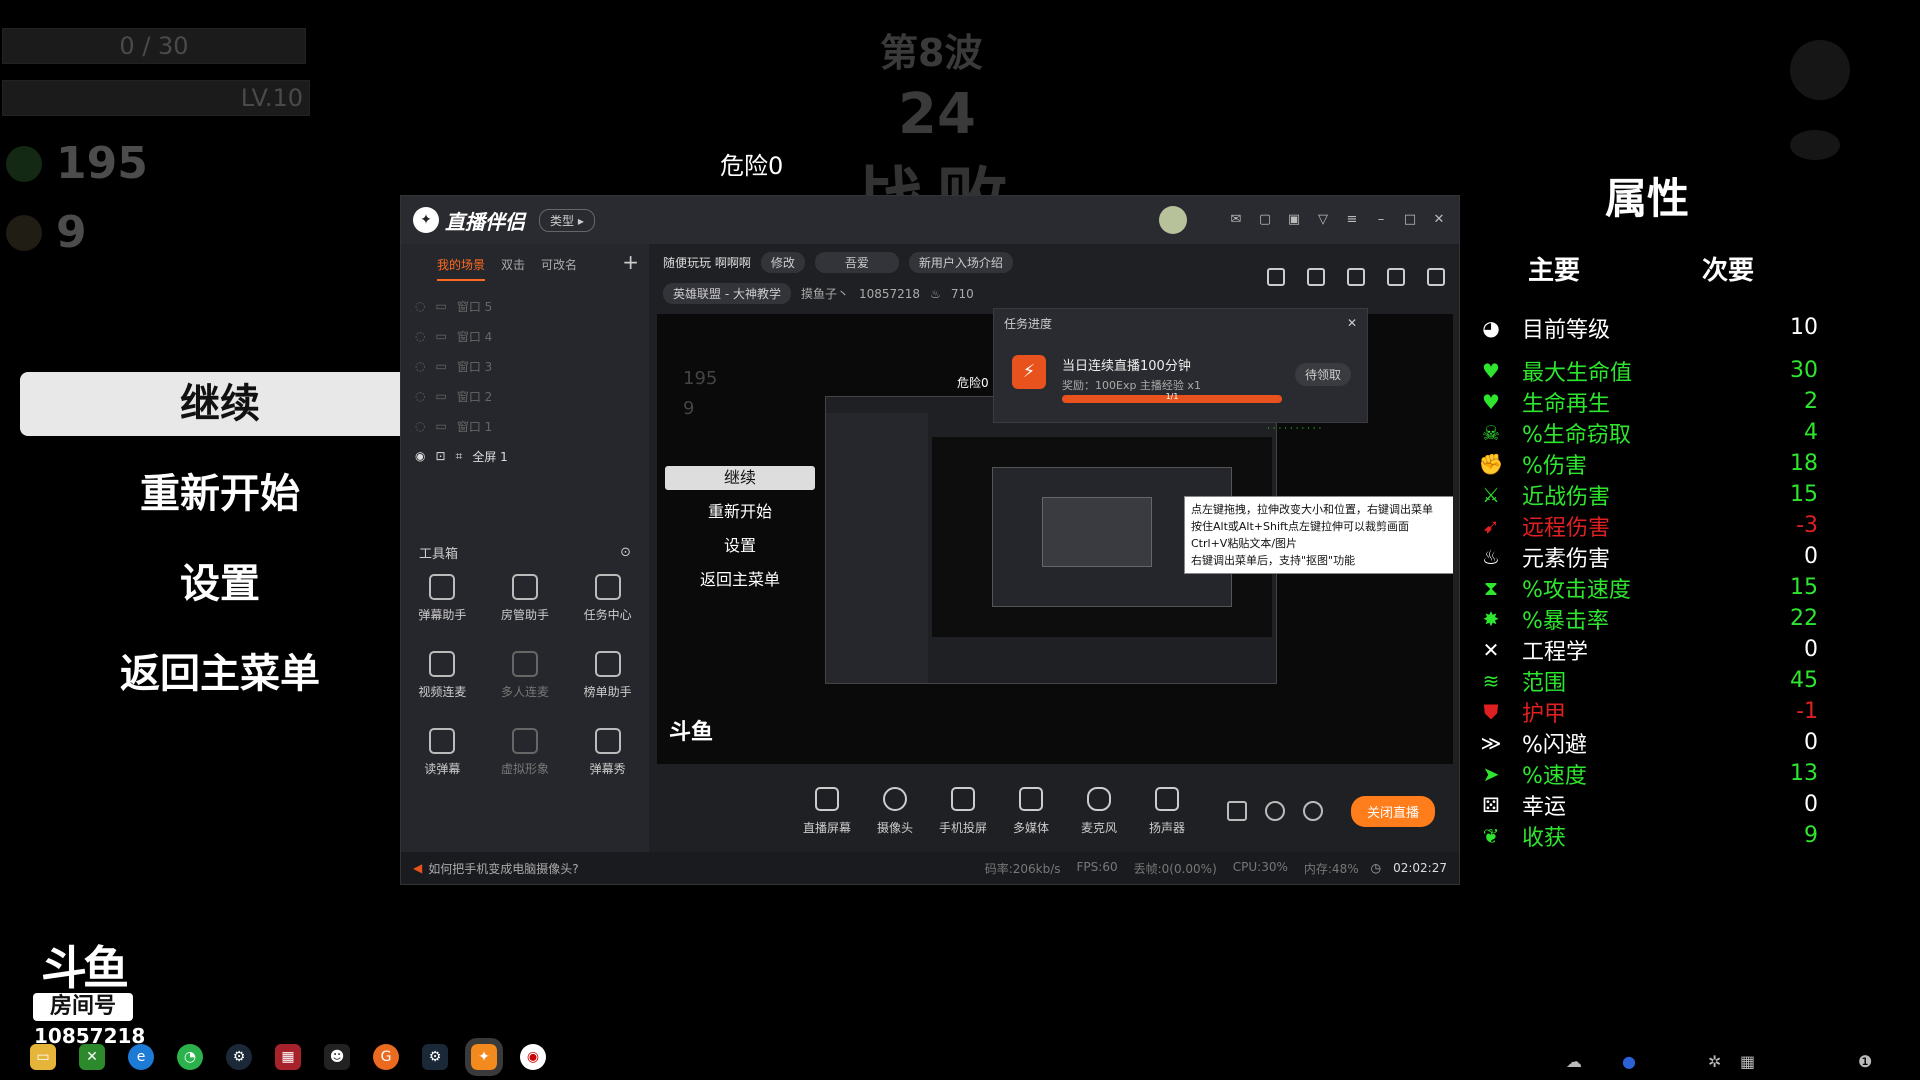  I want to click on screen-capture-button: 直播屏幕, so click(827, 811).